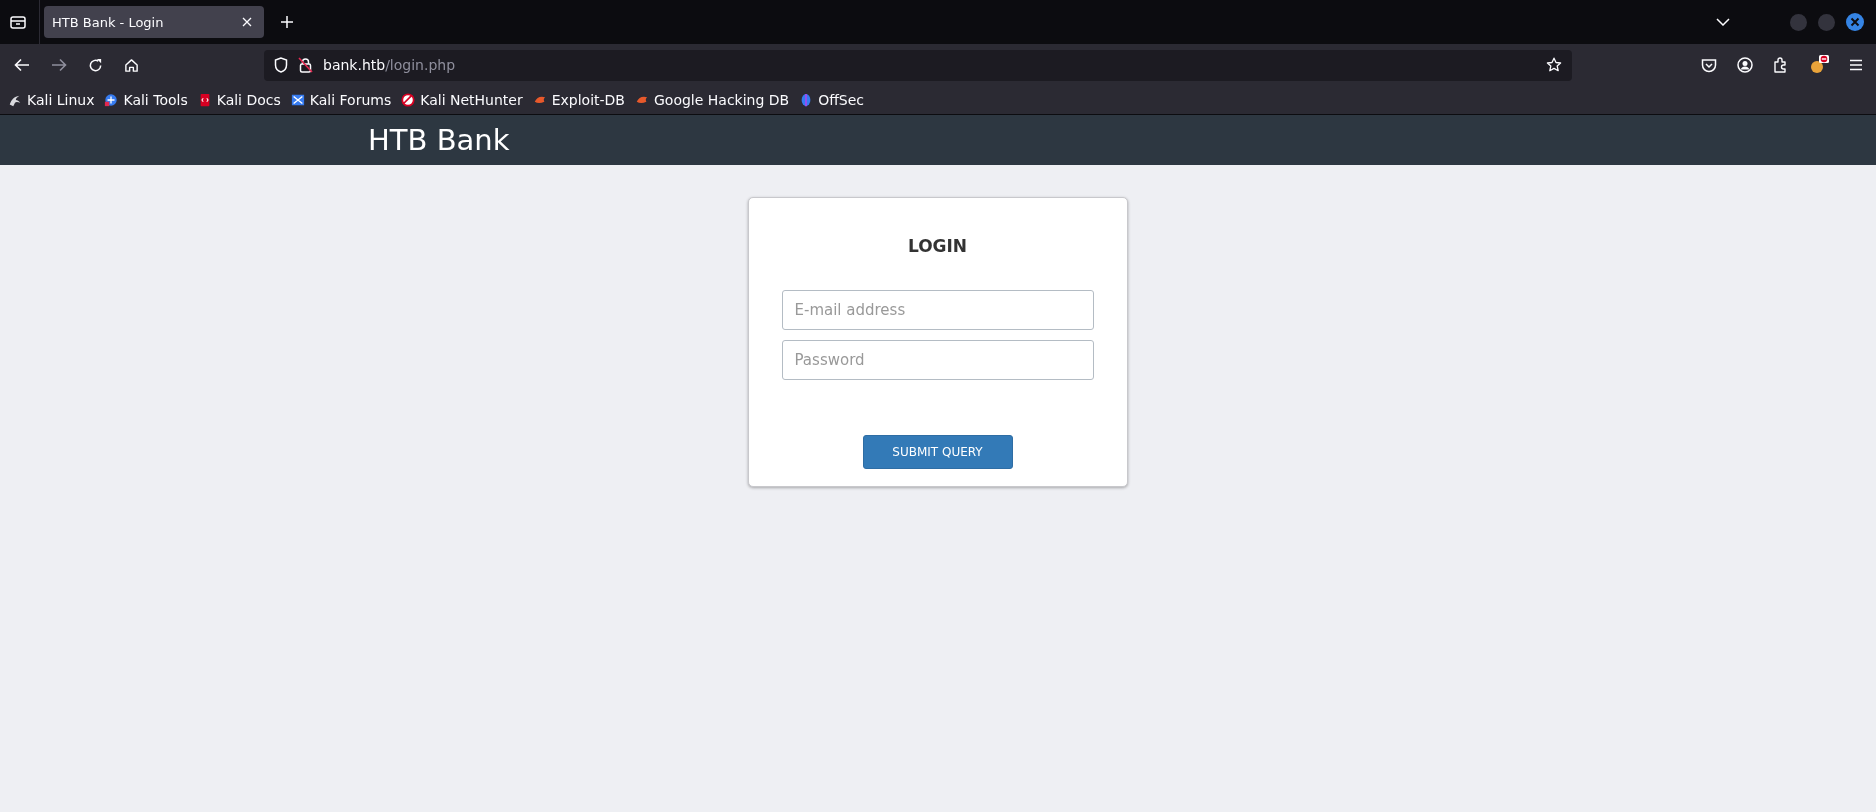 This screenshot has height=812, width=1876. What do you see at coordinates (341, 100) in the screenshot?
I see `bookmark-link: Kali Forums` at bounding box center [341, 100].